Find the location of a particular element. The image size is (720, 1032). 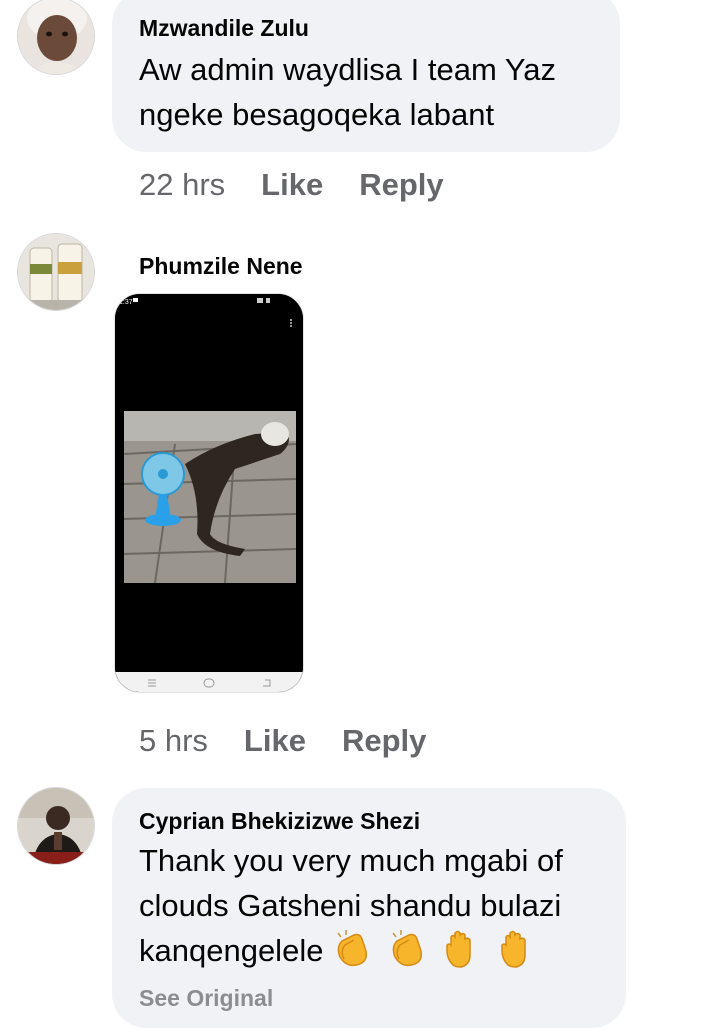

comment-actions: 22 hrs Like Reply is located at coordinates (291, 185).